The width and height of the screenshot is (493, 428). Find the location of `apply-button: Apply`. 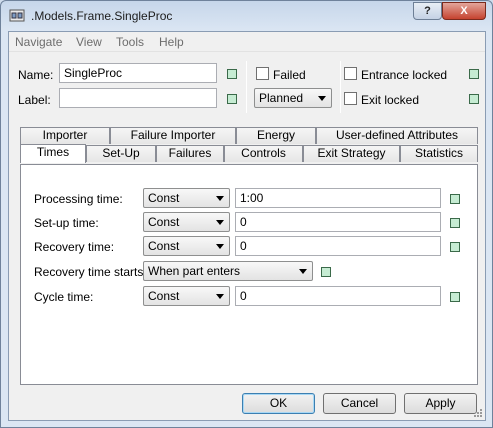

apply-button: Apply is located at coordinates (440, 403).